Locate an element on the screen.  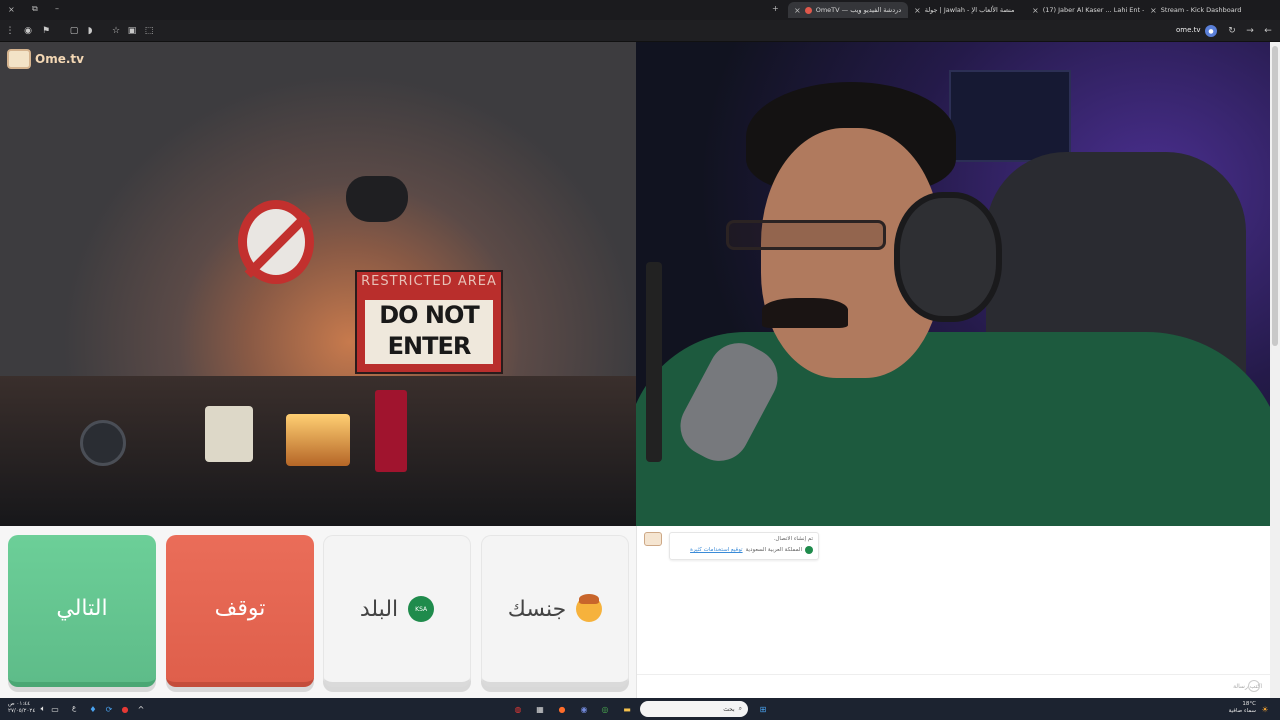
emoji-icon is located at coordinates (1254, 686).